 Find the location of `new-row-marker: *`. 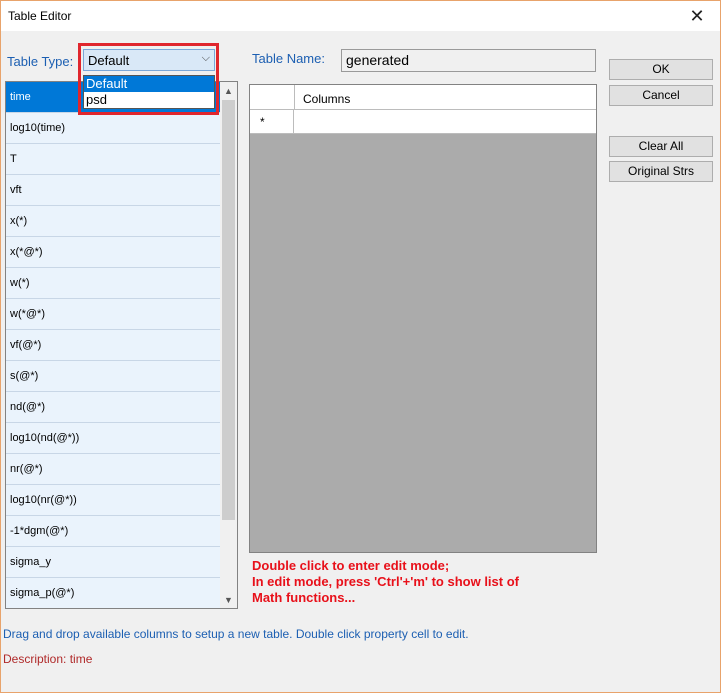

new-row-marker: * is located at coordinates (272, 121).